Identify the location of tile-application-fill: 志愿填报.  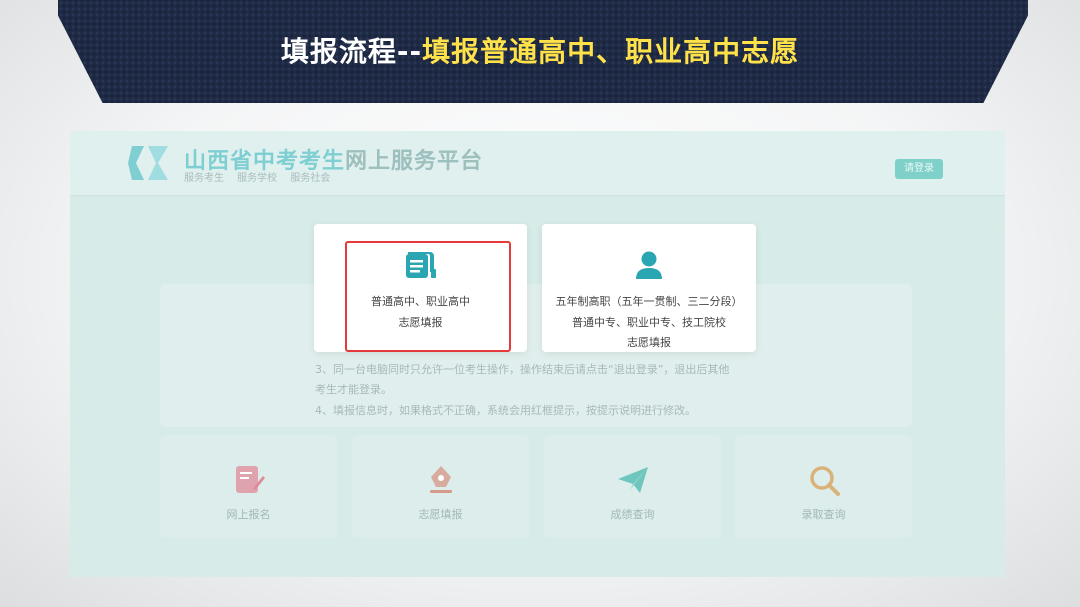
(440, 486).